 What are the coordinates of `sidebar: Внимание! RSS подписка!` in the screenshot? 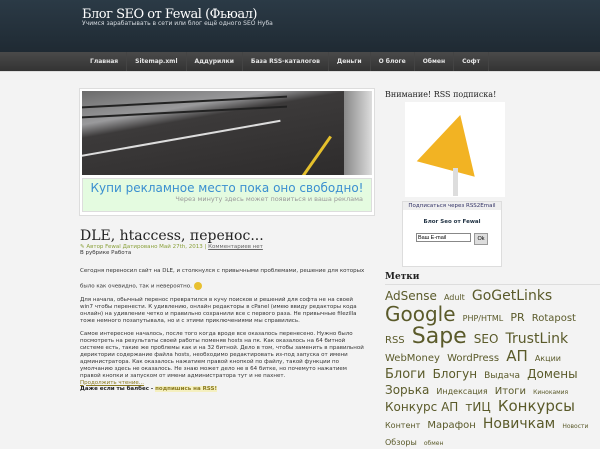 It's located at (492, 94).